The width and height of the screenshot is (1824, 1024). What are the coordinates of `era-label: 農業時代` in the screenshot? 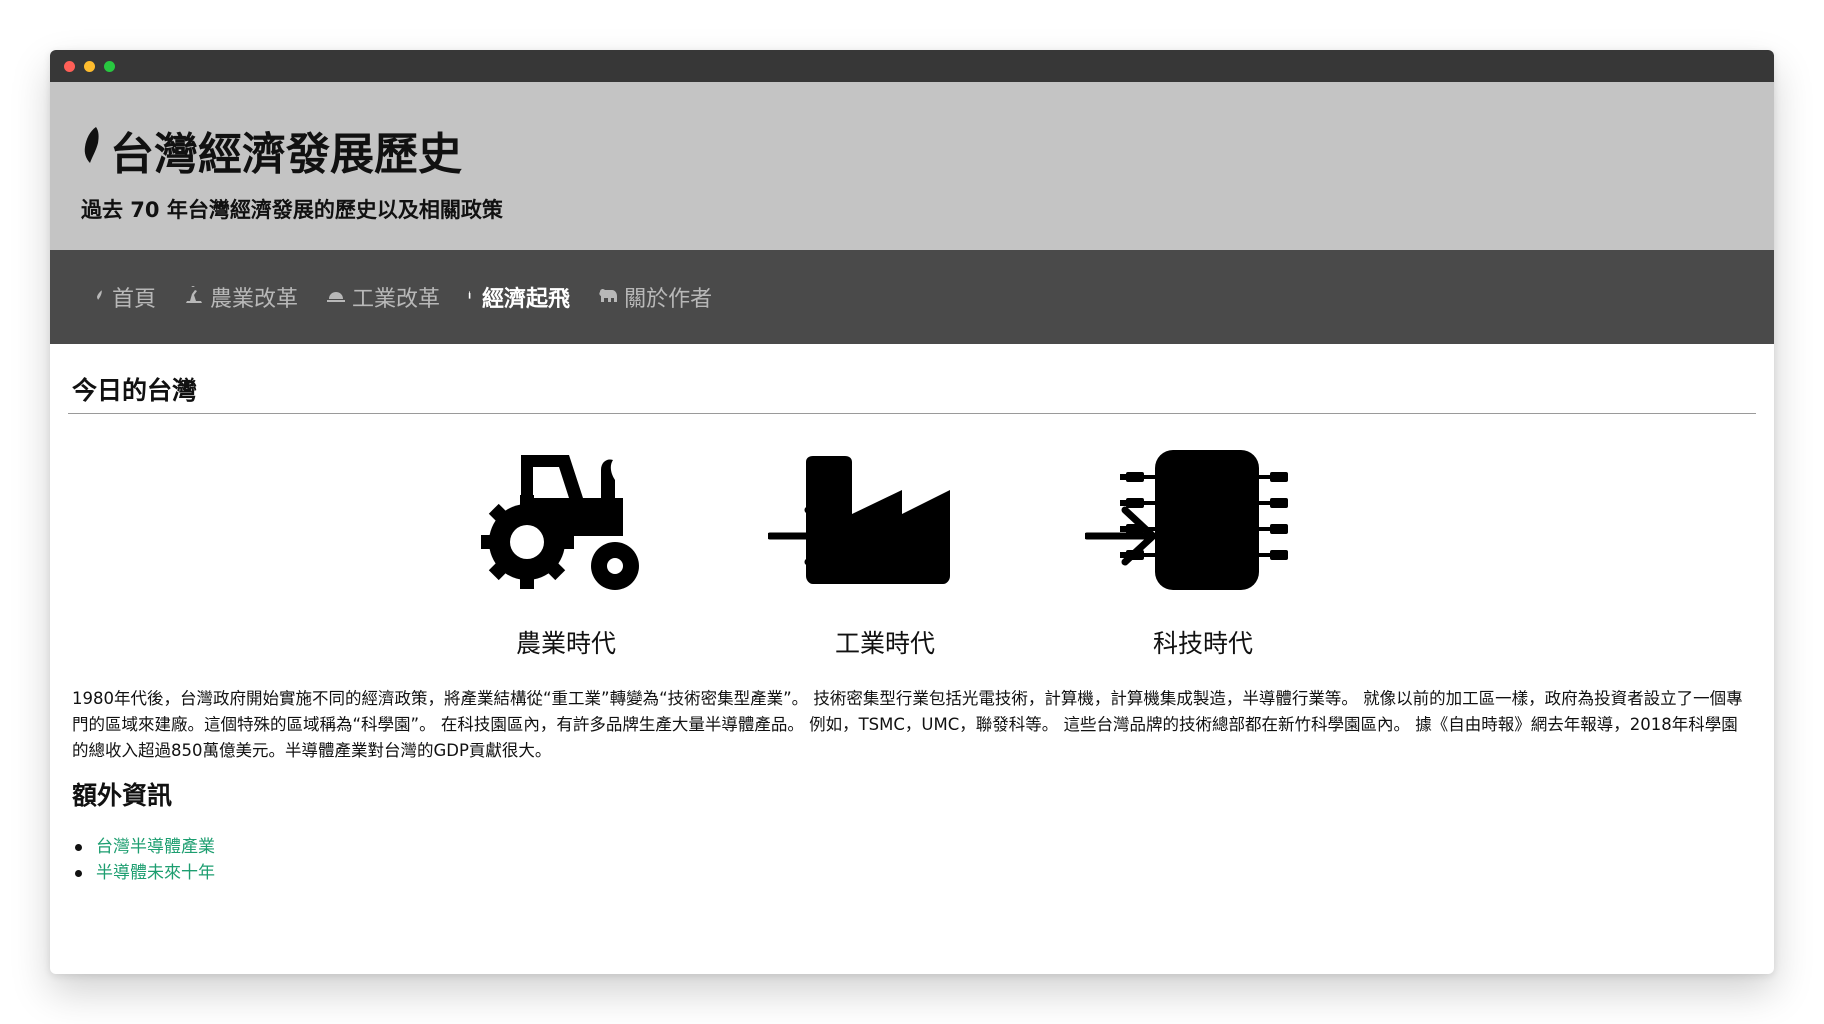 It's located at (565, 643).